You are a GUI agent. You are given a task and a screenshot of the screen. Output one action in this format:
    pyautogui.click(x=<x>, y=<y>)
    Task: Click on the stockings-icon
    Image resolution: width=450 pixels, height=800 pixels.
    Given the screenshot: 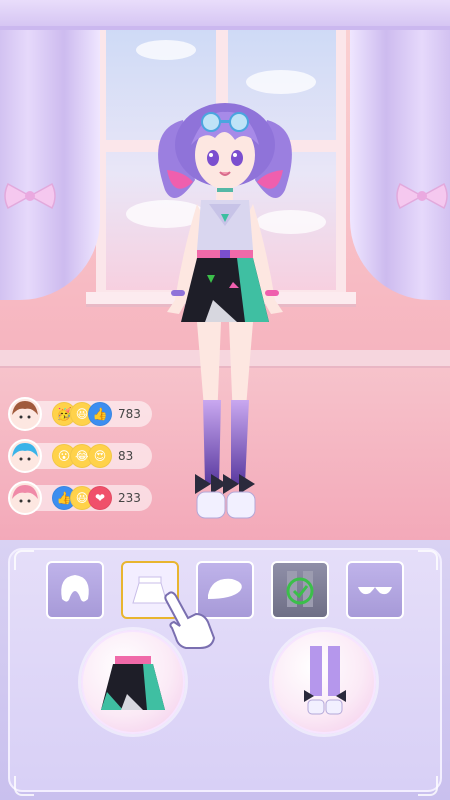 What is the action you would take?
    pyautogui.click(x=300, y=589)
    